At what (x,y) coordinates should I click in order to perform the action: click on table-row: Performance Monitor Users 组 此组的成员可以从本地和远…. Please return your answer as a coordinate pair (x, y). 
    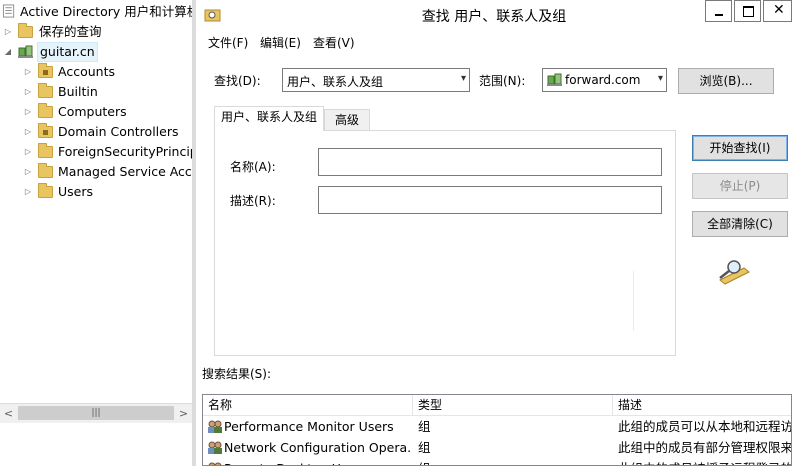
    Looking at the image, I should click on (497, 426).